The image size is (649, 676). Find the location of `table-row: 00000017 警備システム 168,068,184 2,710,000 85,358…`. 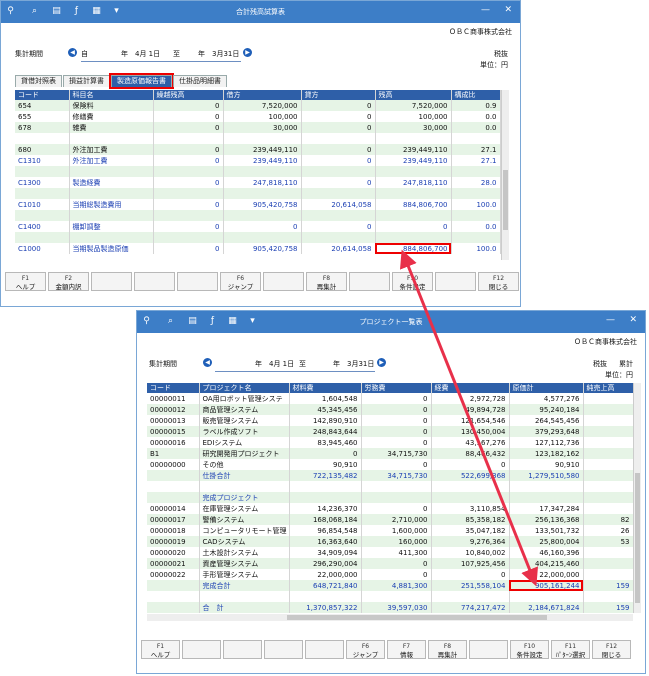

table-row: 00000017 警備システム 168,068,184 2,710,000 85,358… is located at coordinates (390, 519).